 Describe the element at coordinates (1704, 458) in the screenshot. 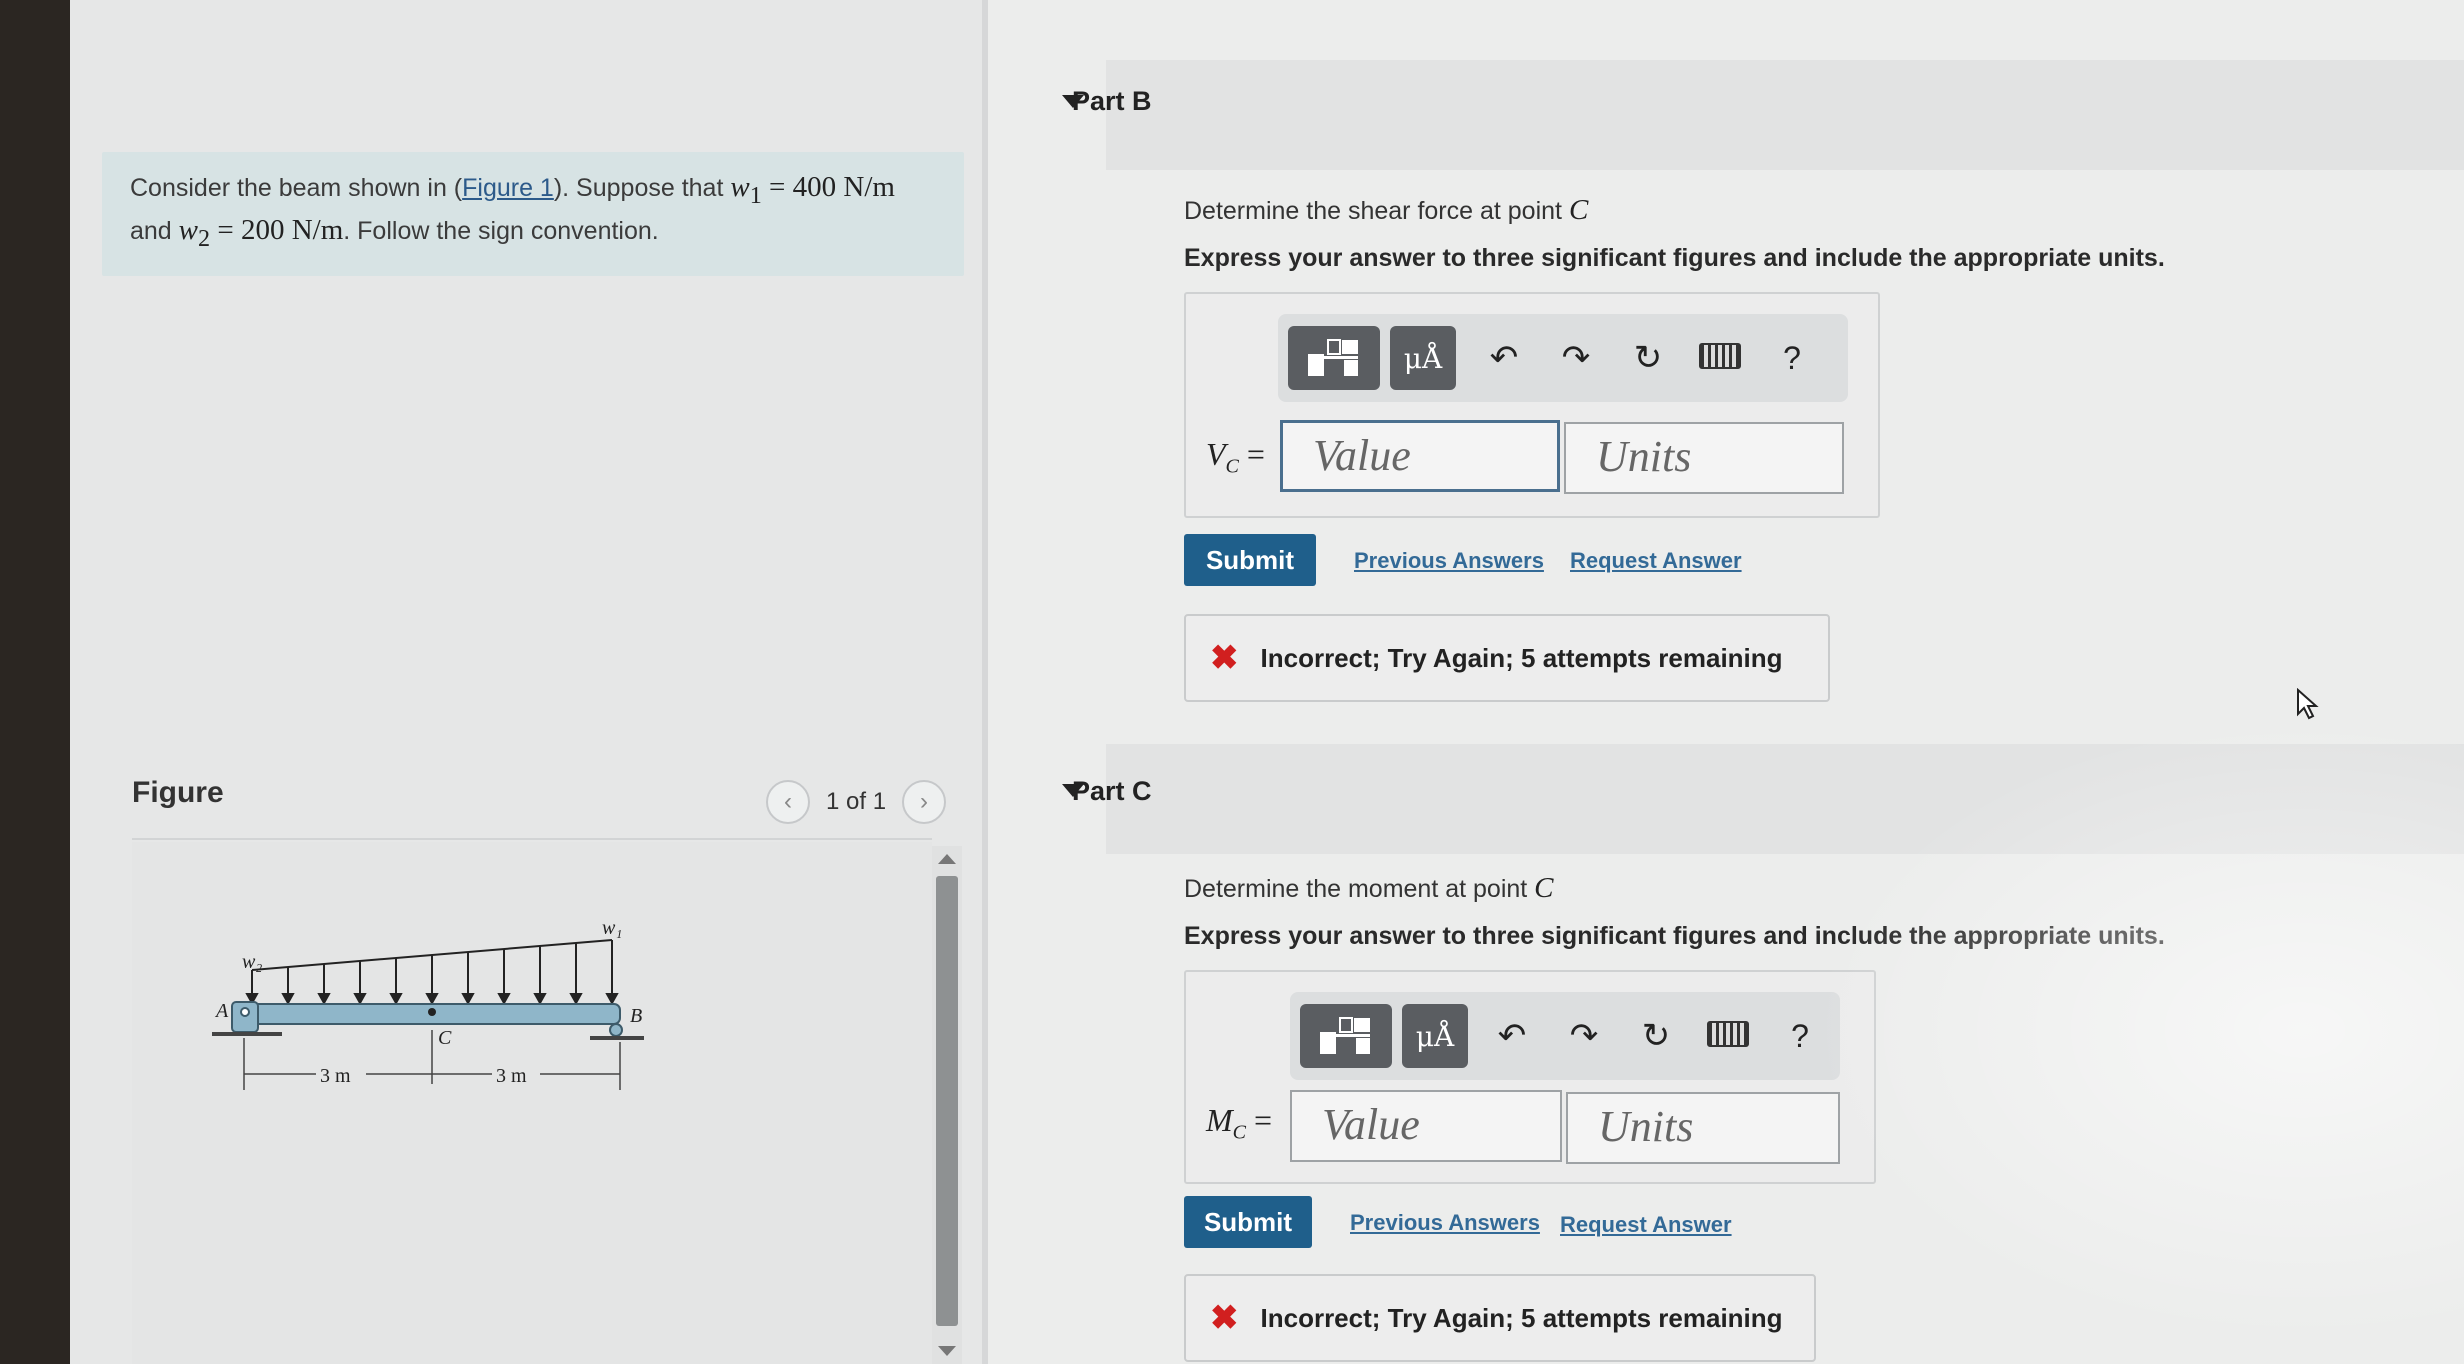

I see `part-b-units-input: Units` at that location.